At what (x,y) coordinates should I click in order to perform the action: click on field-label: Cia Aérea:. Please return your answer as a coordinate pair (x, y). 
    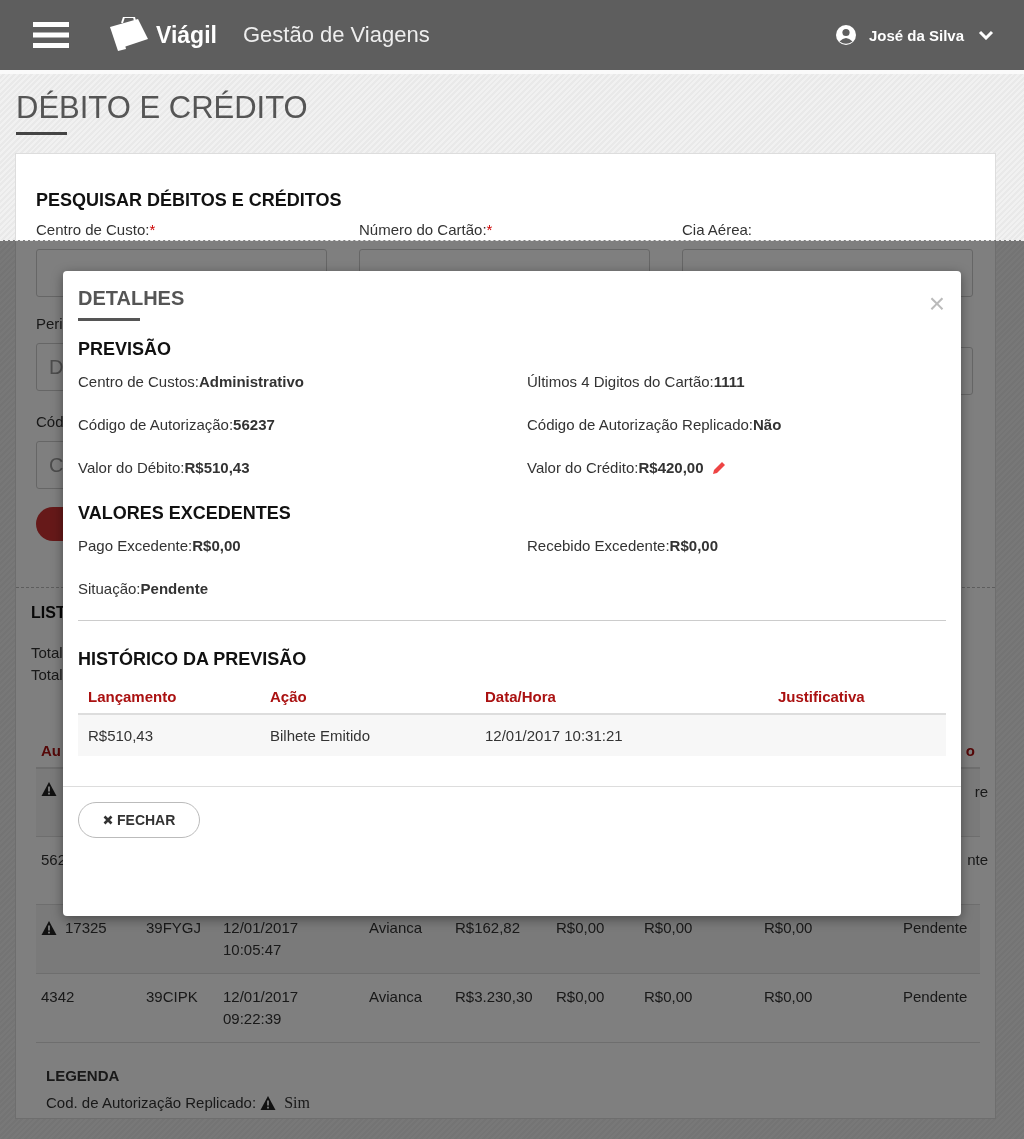
    Looking at the image, I should click on (717, 230).